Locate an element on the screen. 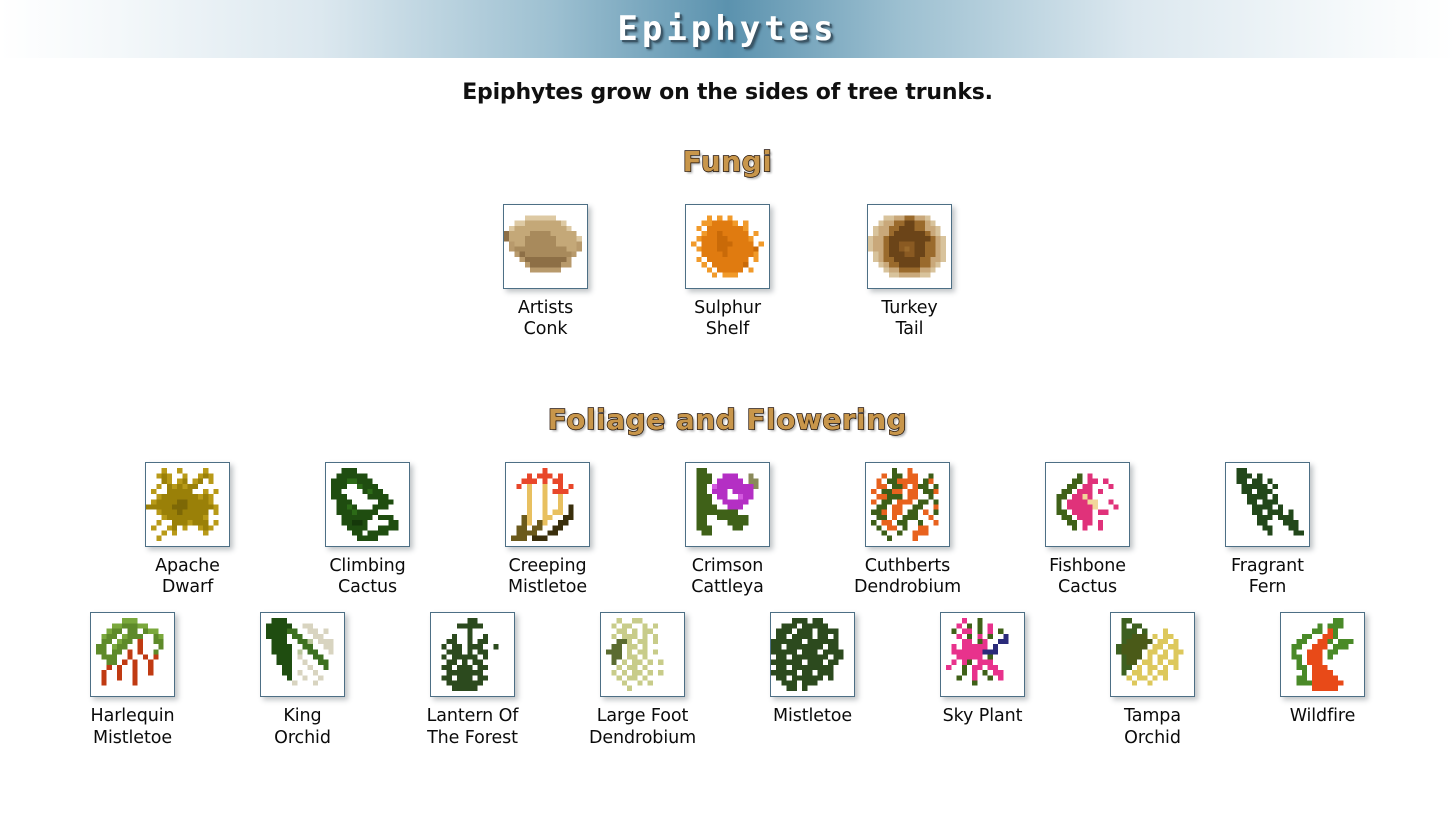 The width and height of the screenshot is (1455, 814). species-item: Fishbone Cactus is located at coordinates (1088, 530).